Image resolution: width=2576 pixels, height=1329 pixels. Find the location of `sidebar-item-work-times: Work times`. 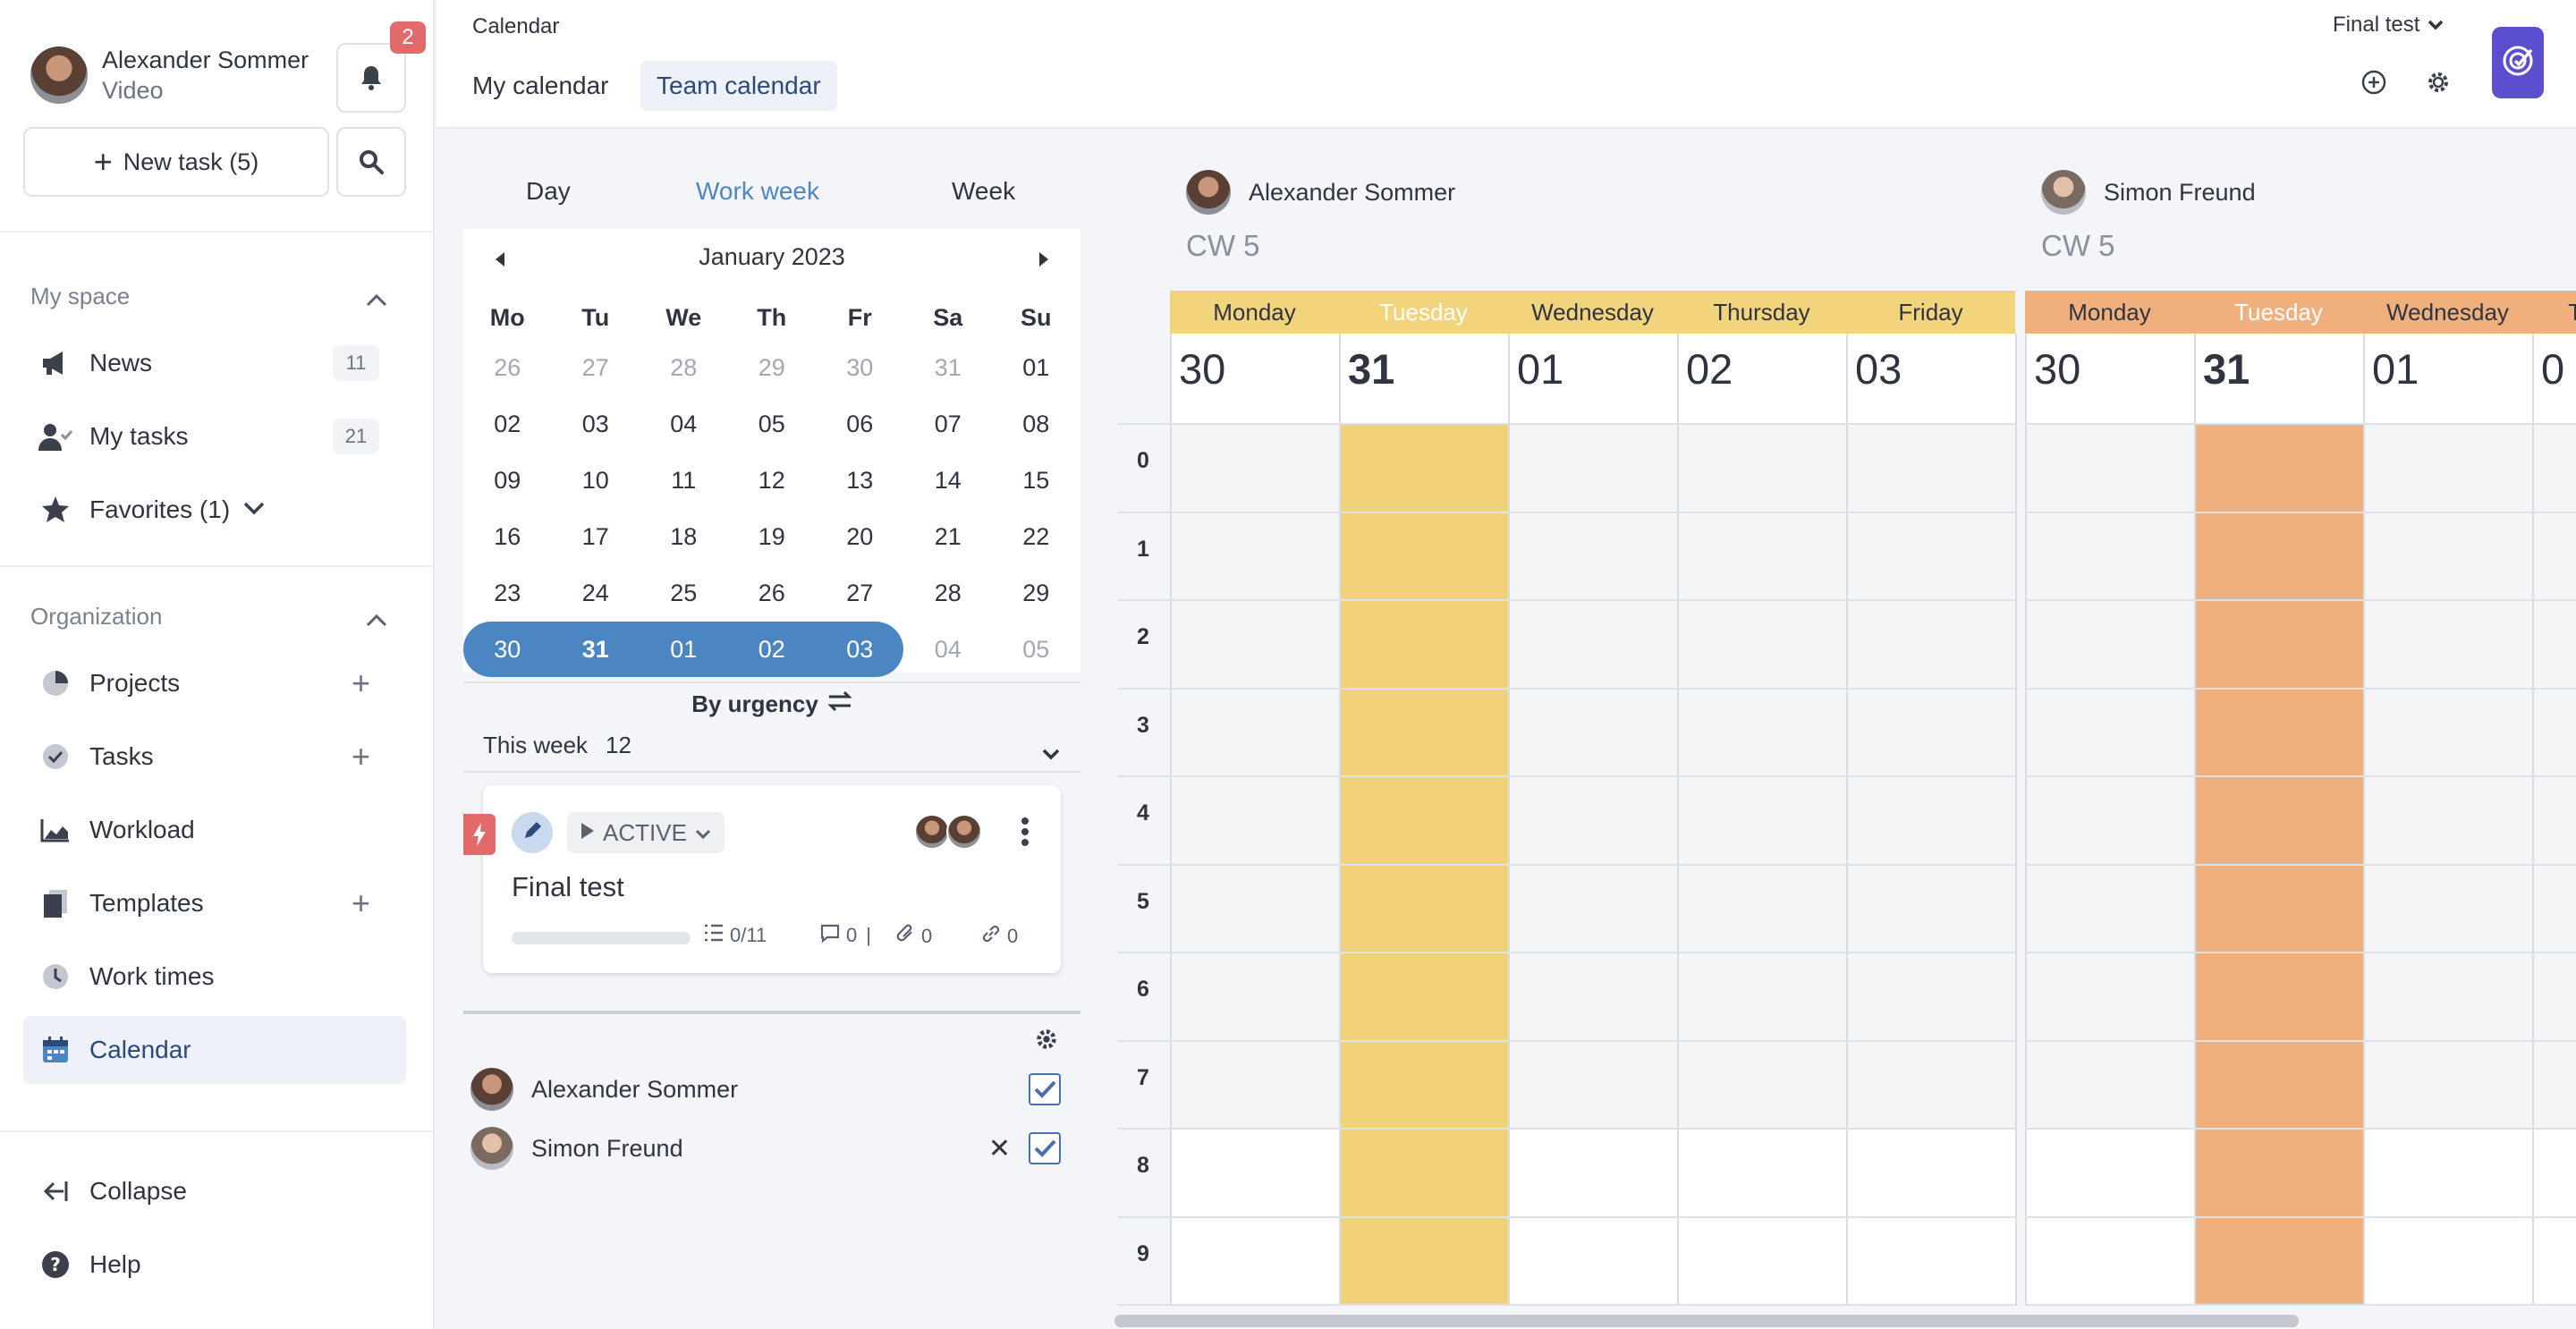

sidebar-item-work-times: Work times is located at coordinates (214, 977).